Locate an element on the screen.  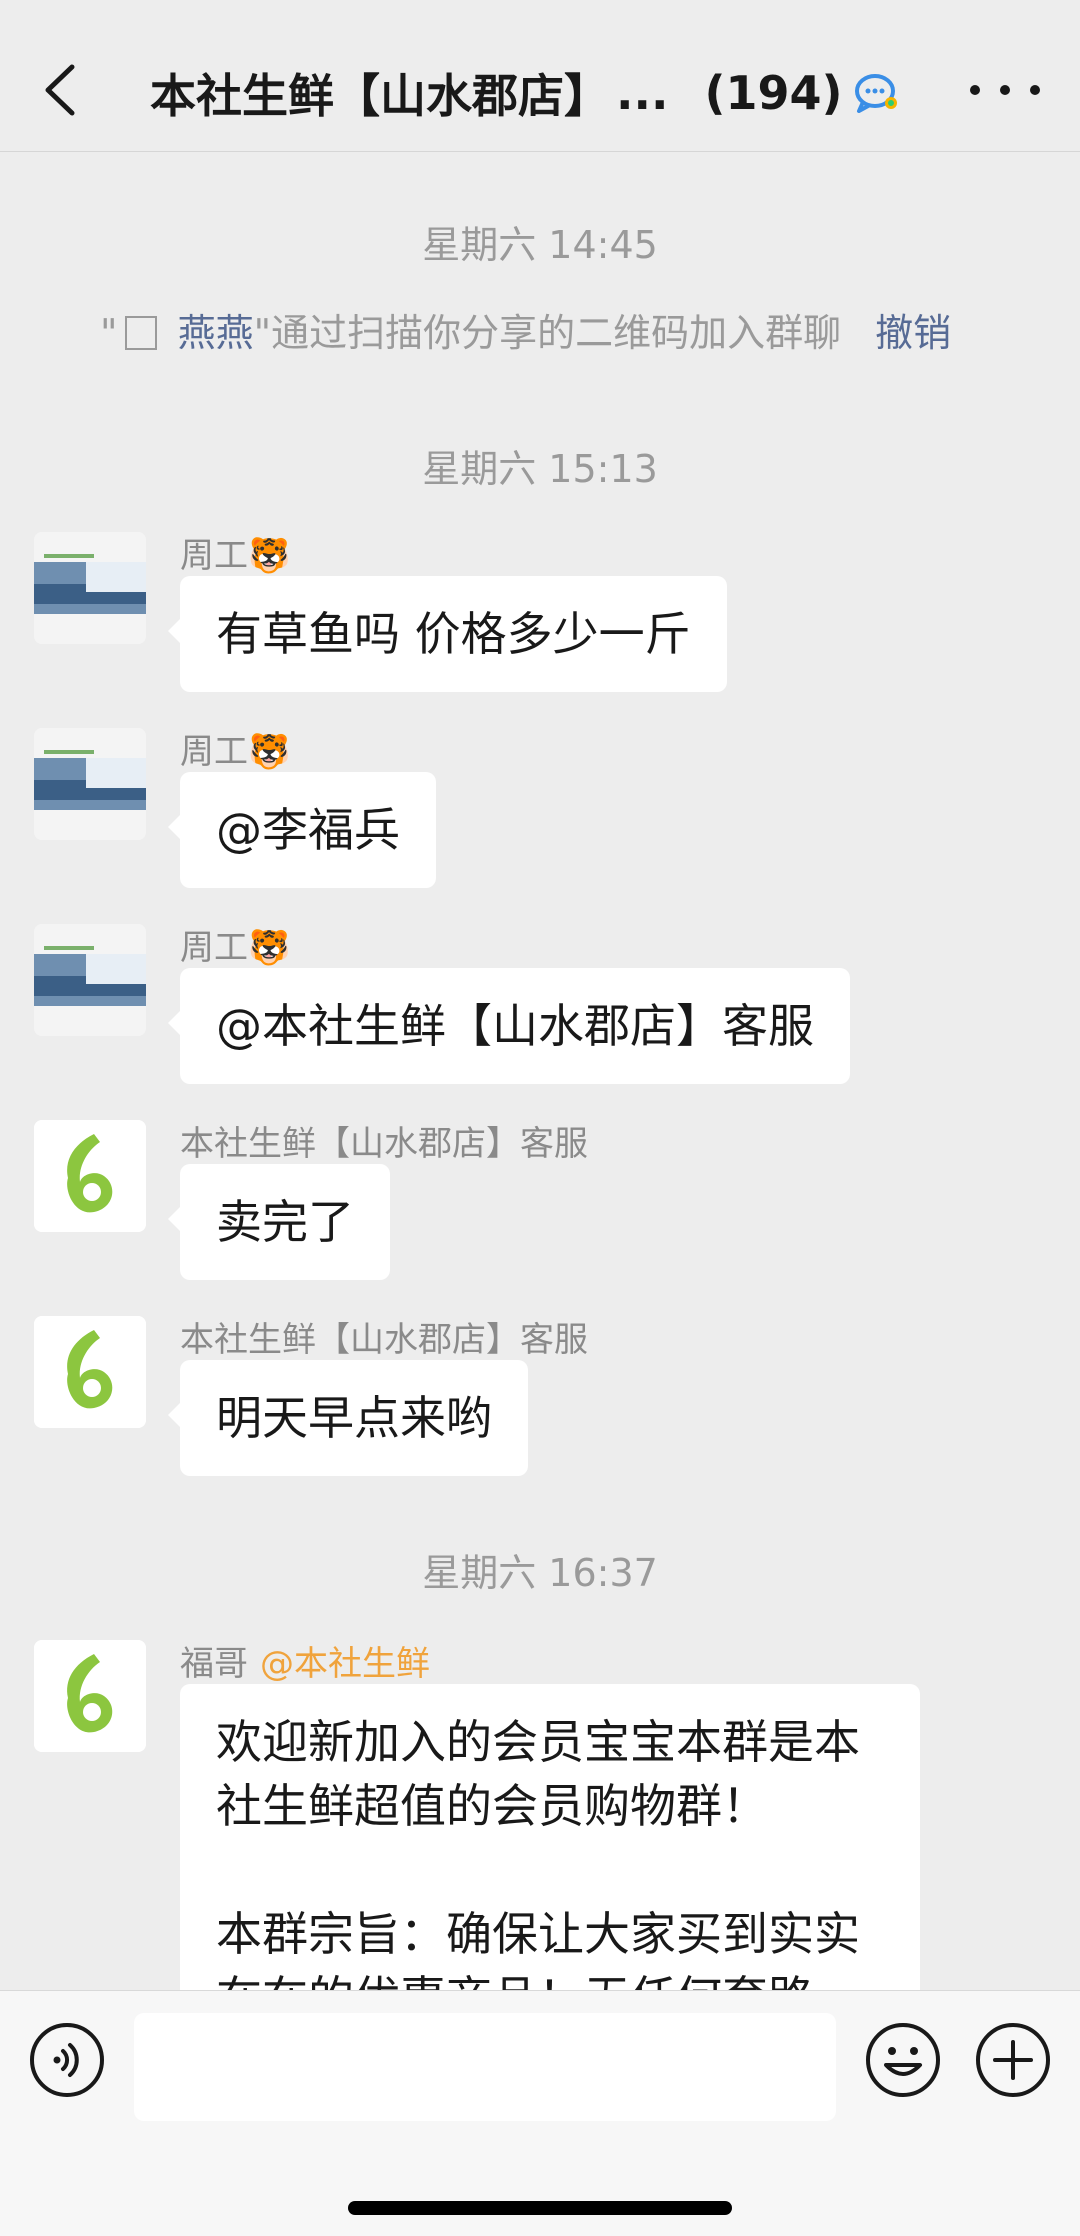
placeholder-glyph-icon is located at coordinates (141, 333).